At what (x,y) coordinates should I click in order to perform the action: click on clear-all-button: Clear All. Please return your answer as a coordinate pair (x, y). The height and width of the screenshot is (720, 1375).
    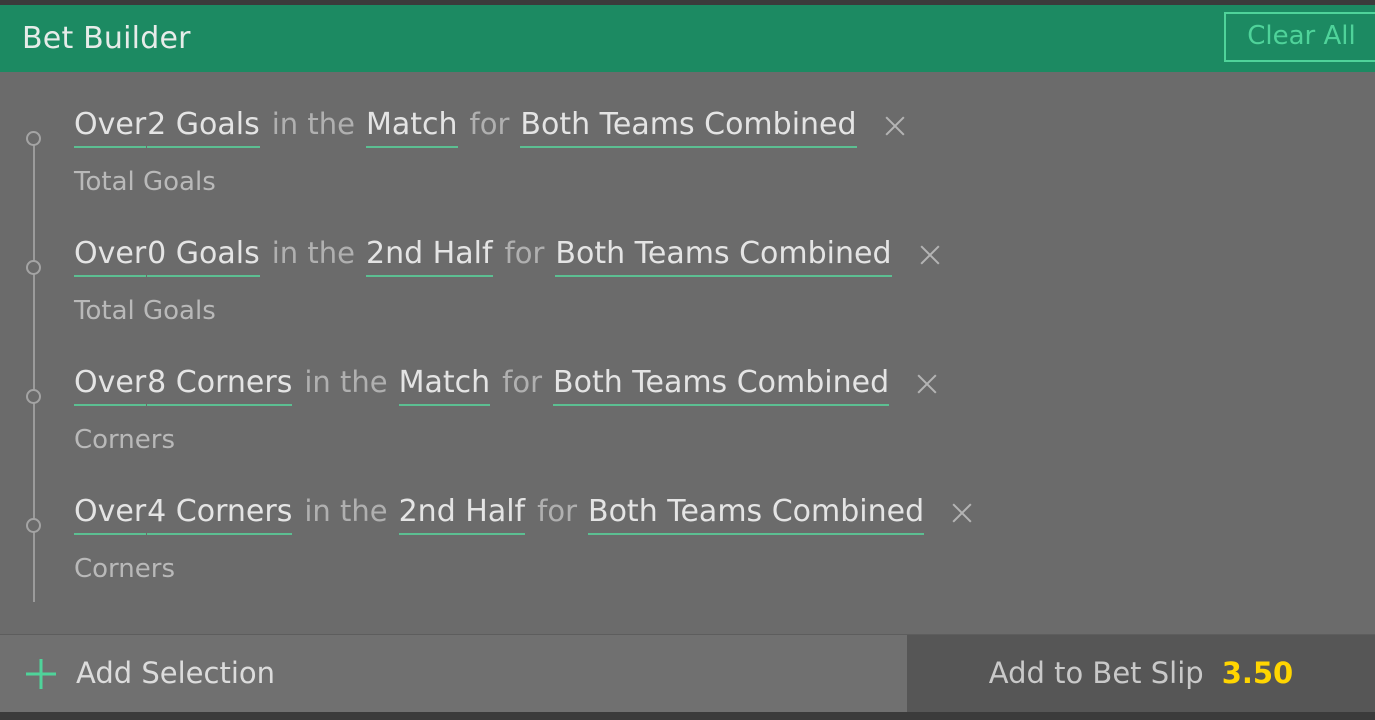
    Looking at the image, I should click on (1299, 37).